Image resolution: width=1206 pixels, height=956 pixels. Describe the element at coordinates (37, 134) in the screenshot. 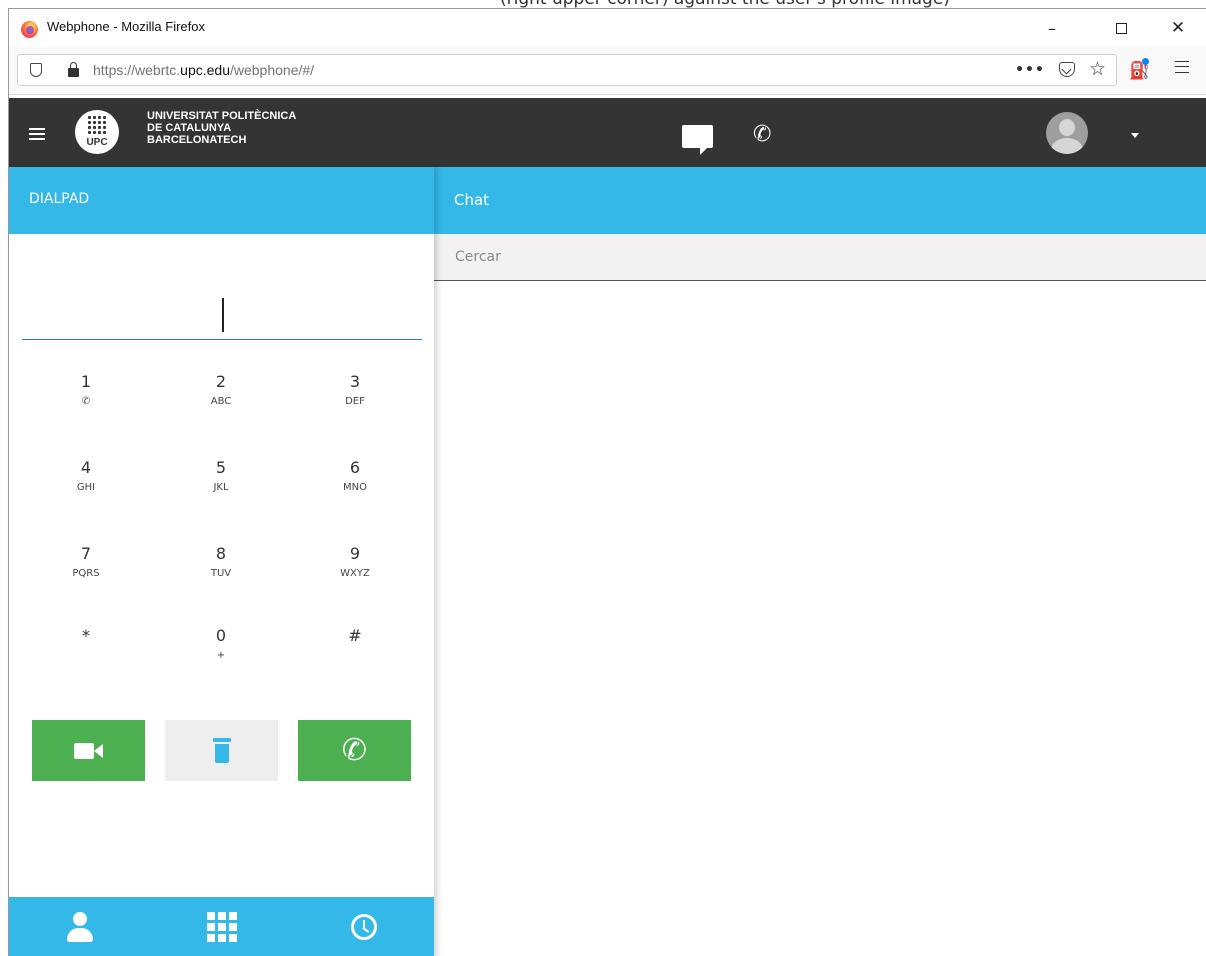

I see `hamburger-menu-icon` at that location.